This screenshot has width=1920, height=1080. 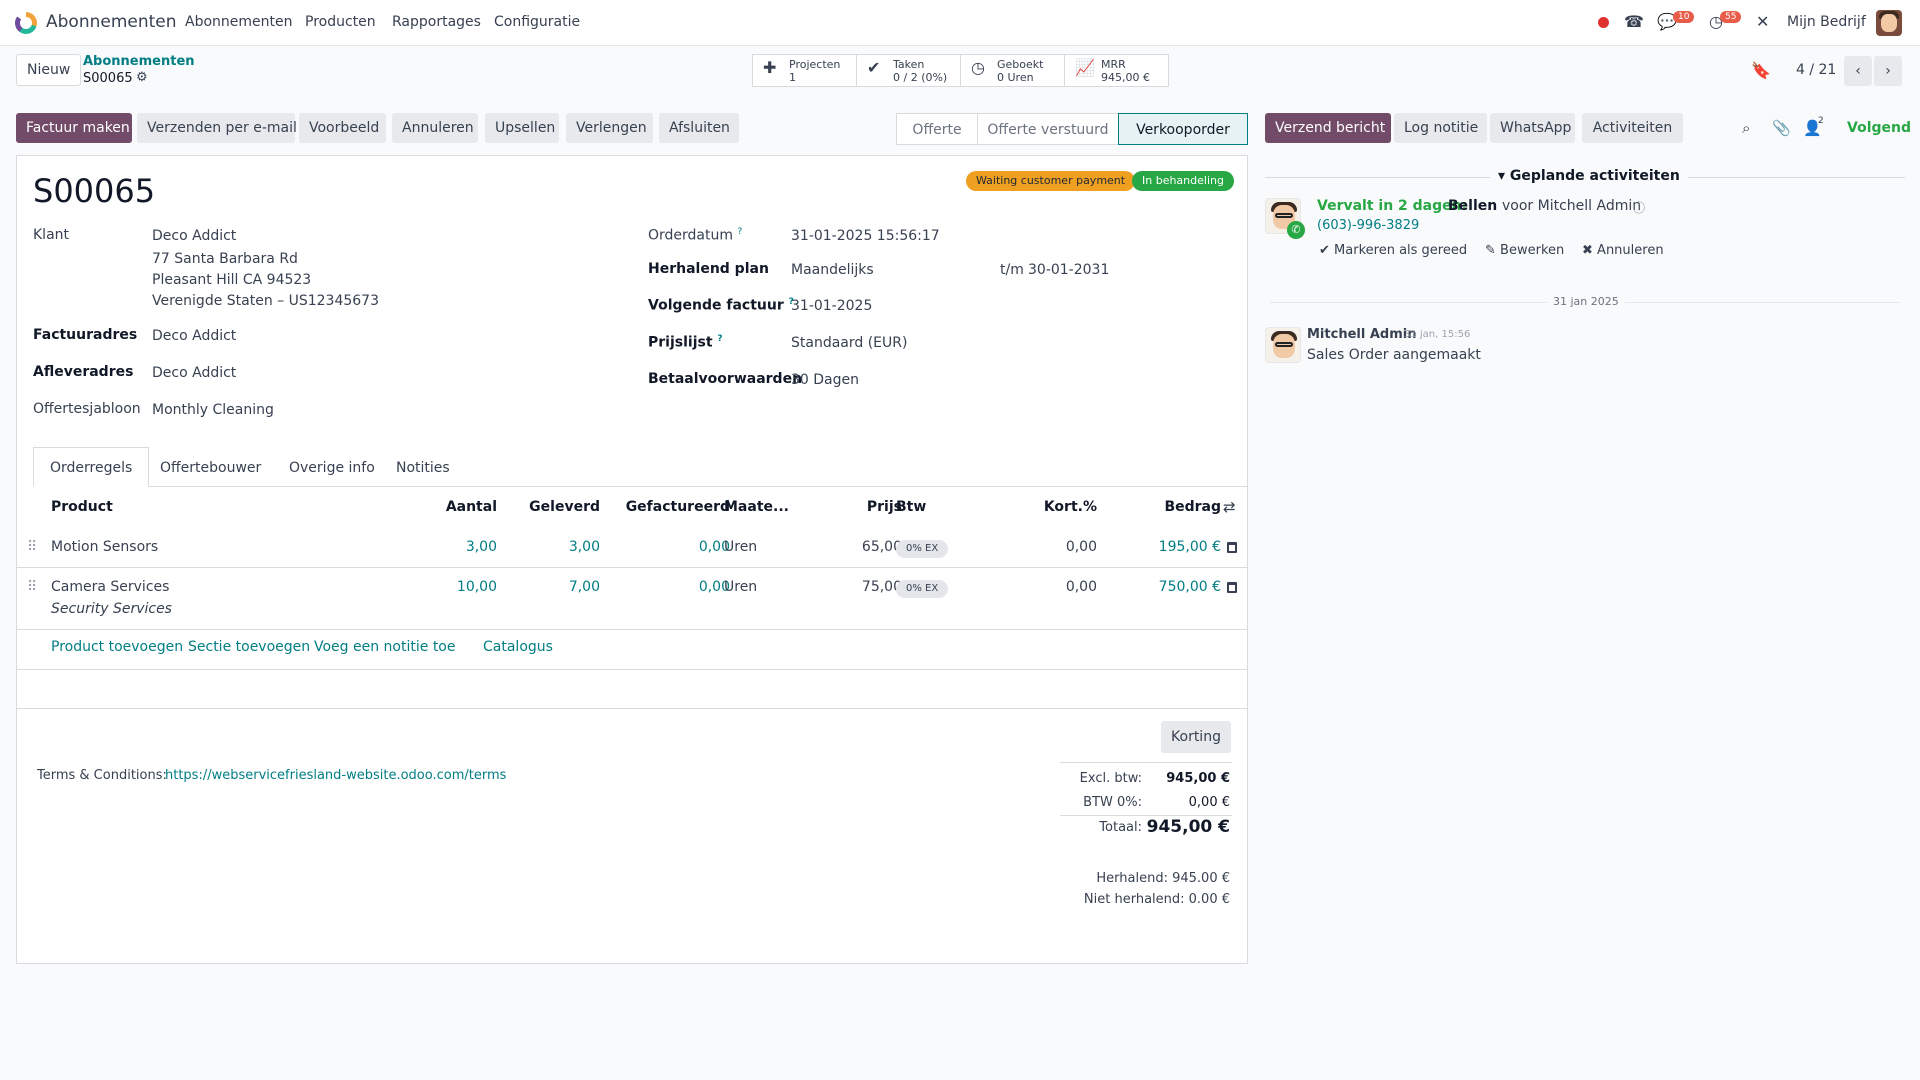 I want to click on stage-offerte: Offerte, so click(x=937, y=129).